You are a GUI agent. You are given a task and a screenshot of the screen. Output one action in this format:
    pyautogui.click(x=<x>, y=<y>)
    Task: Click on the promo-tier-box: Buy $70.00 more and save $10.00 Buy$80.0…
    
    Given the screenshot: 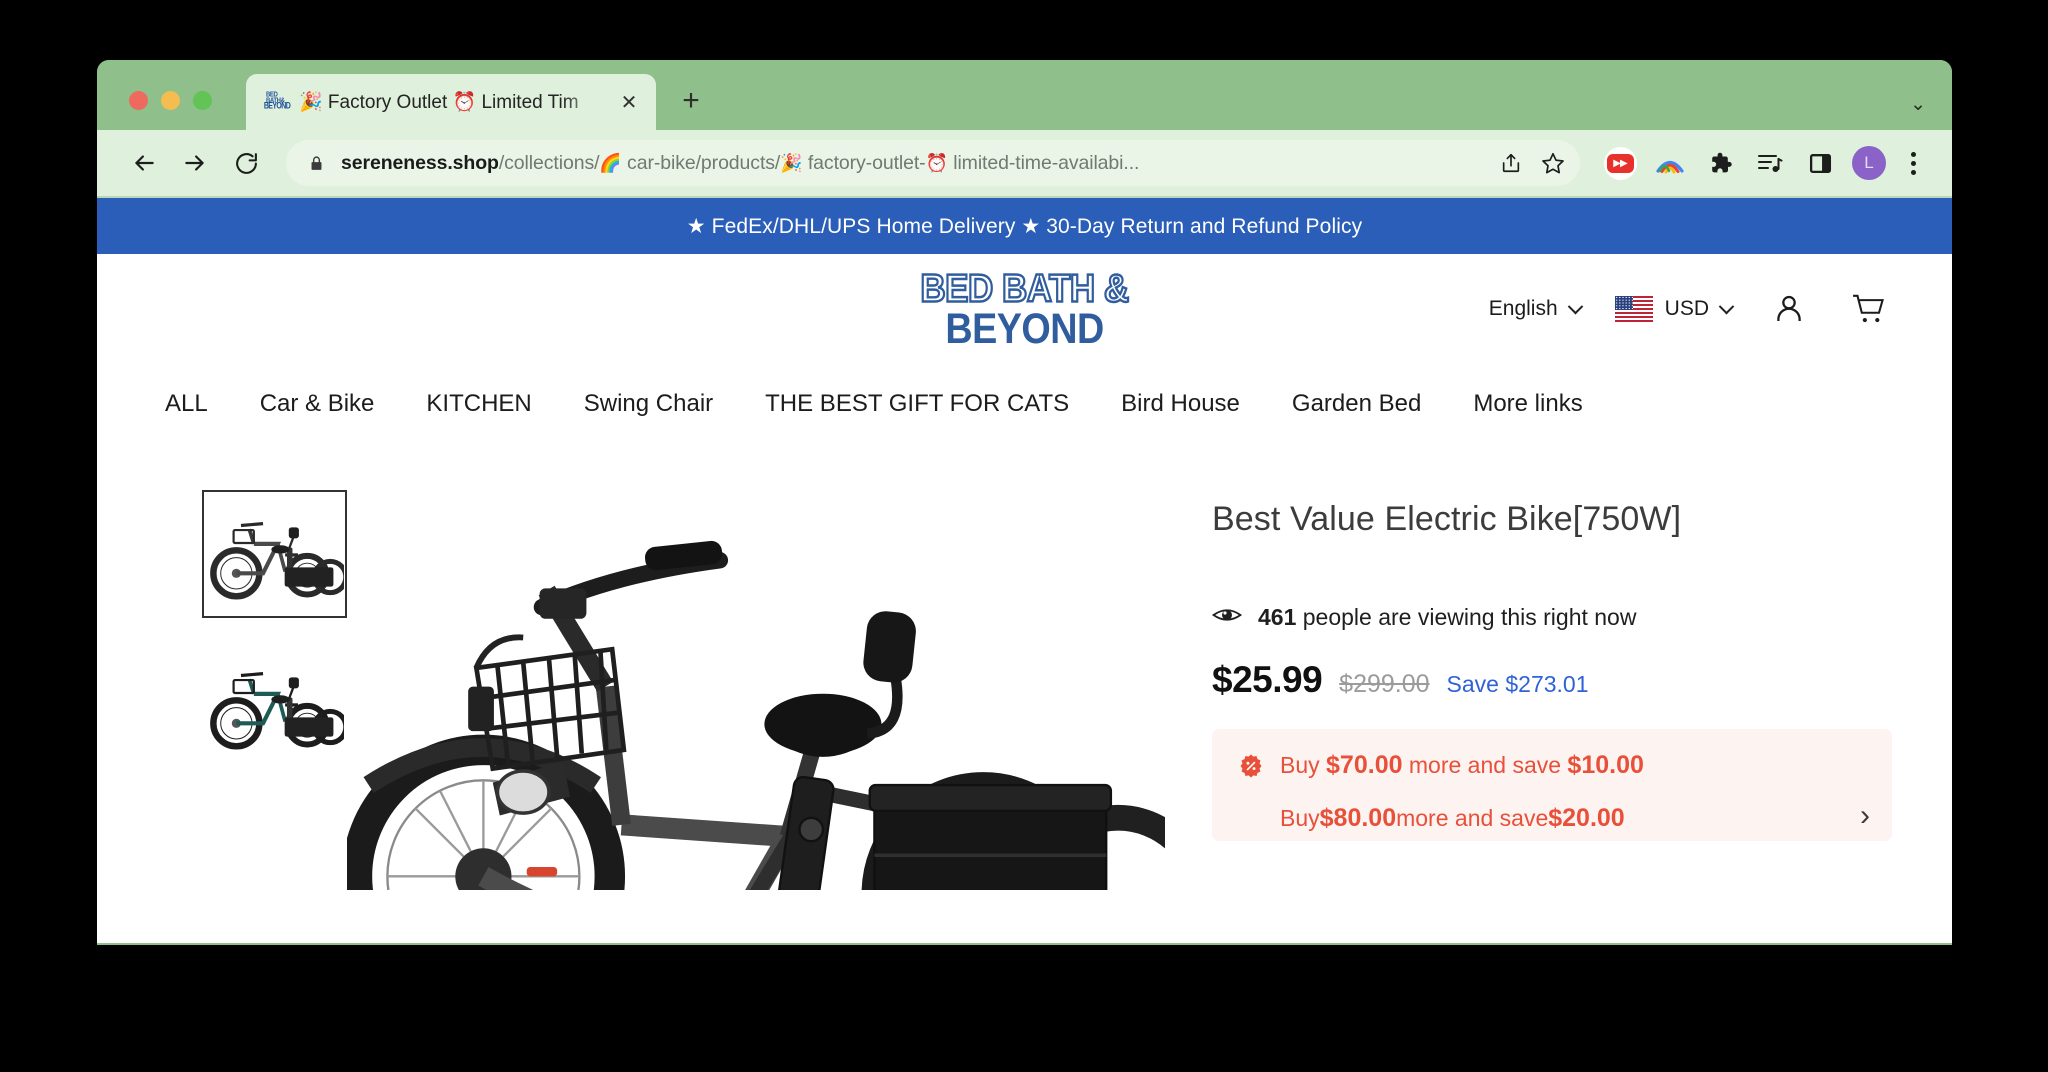 What is the action you would take?
    pyautogui.click(x=1552, y=785)
    